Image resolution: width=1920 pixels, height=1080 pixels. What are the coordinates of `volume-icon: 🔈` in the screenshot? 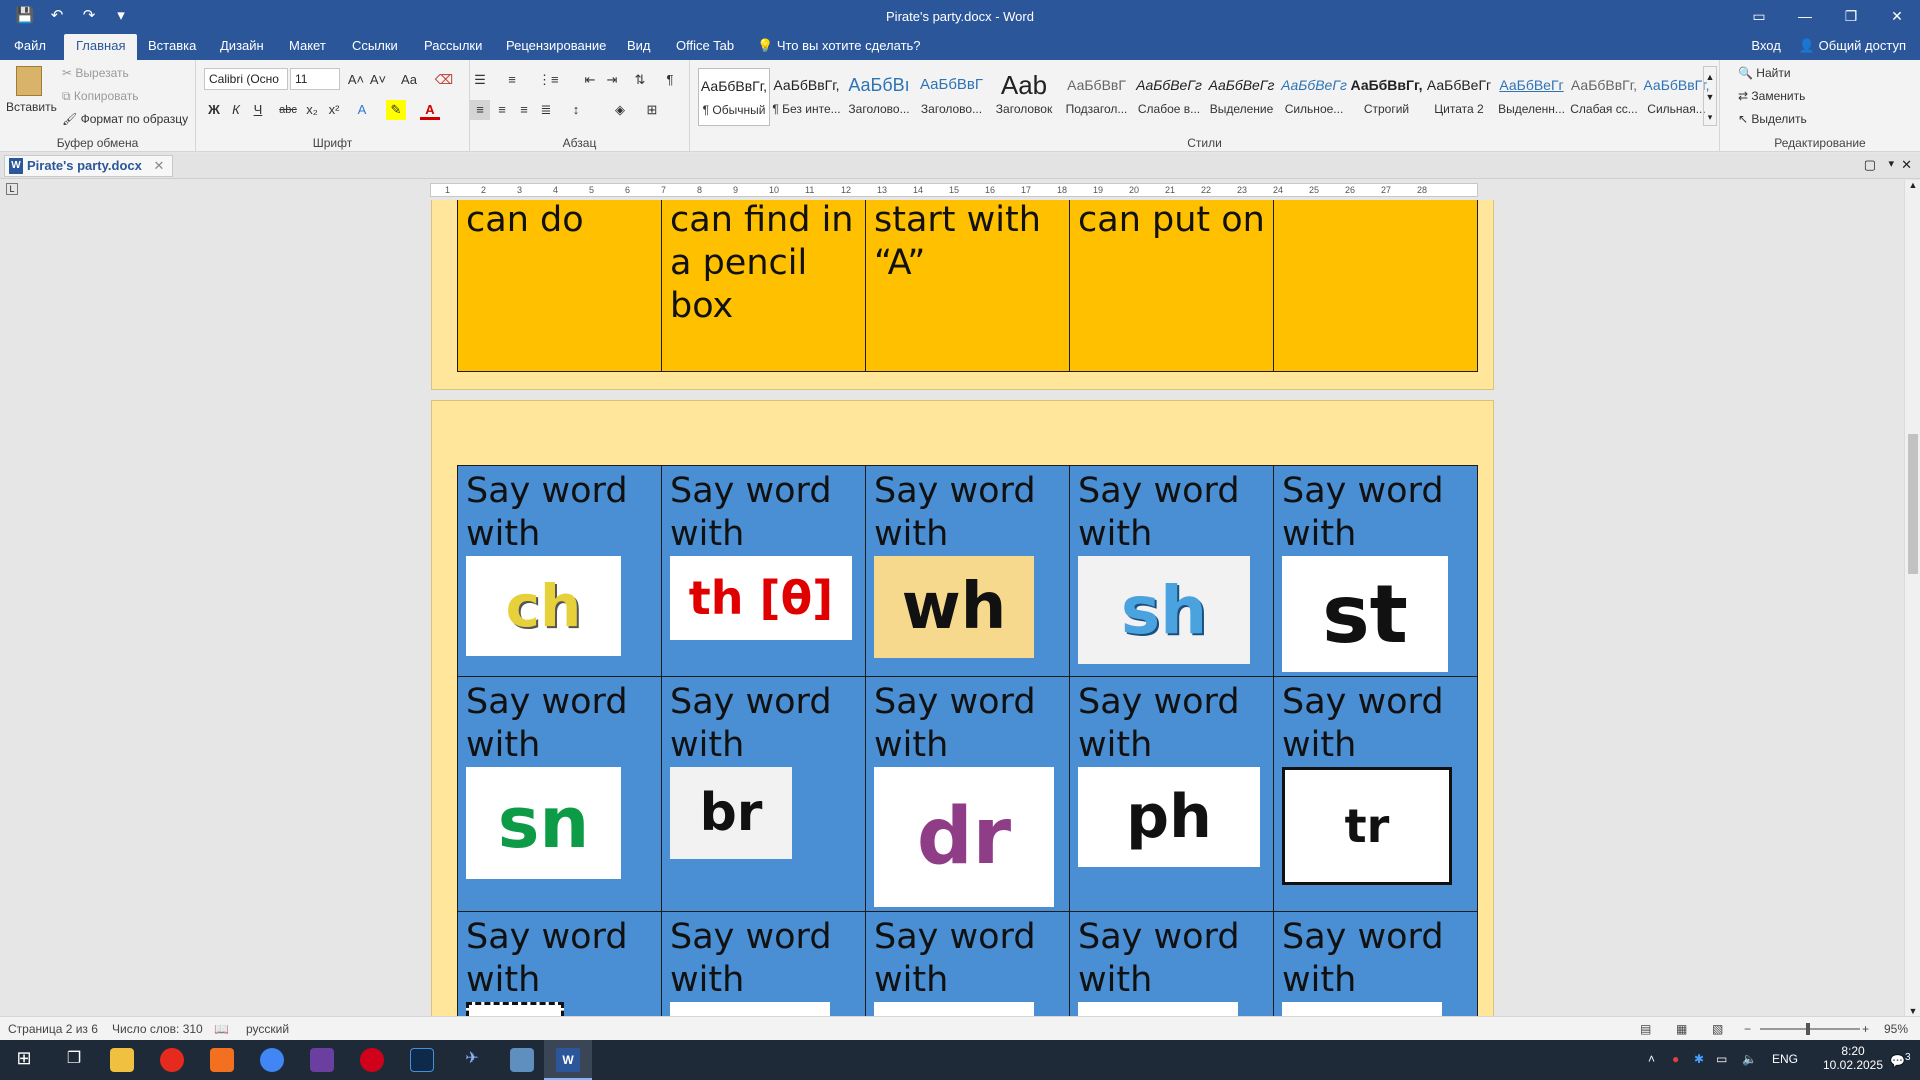 It's located at (1749, 1059).